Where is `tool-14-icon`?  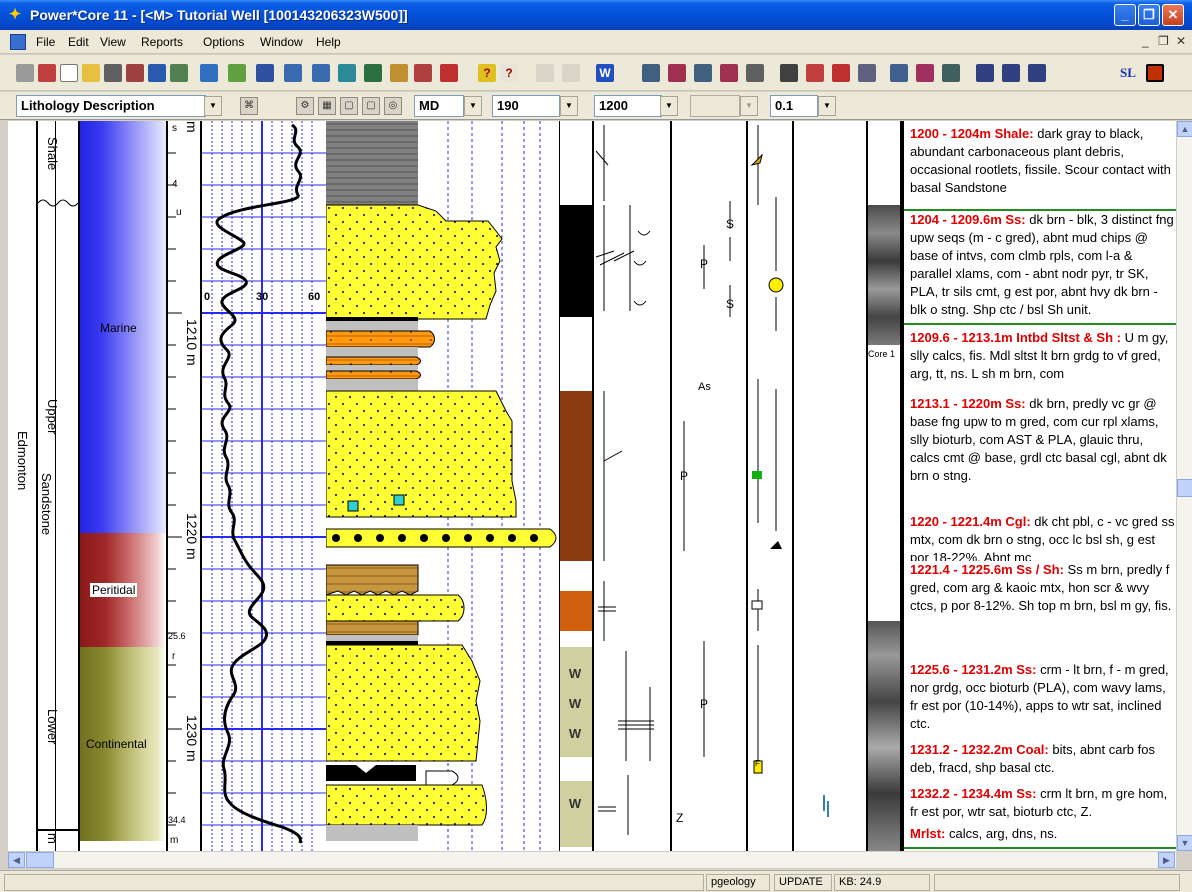 tool-14-icon is located at coordinates (347, 73).